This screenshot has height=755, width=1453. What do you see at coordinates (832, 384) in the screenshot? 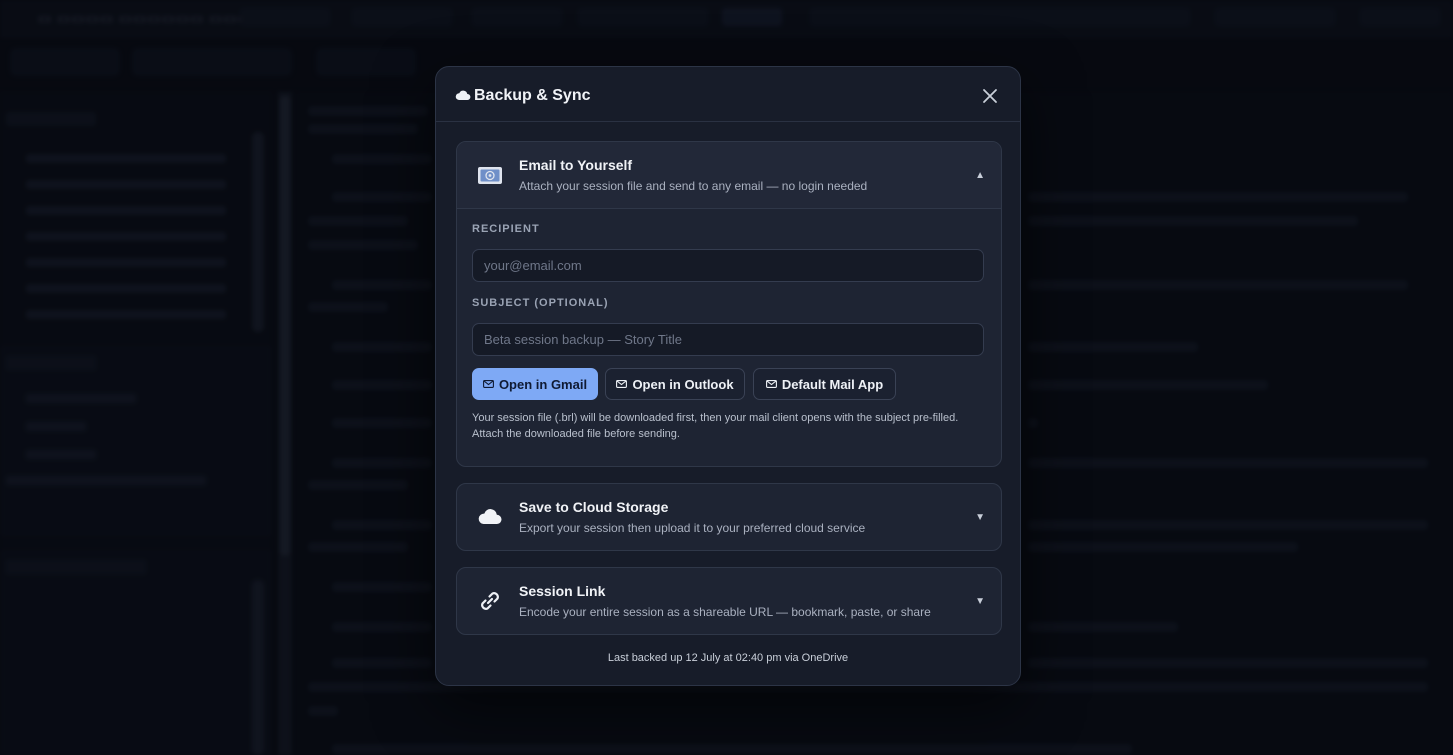
I see `default-mail-app-label: Default Mail App` at bounding box center [832, 384].